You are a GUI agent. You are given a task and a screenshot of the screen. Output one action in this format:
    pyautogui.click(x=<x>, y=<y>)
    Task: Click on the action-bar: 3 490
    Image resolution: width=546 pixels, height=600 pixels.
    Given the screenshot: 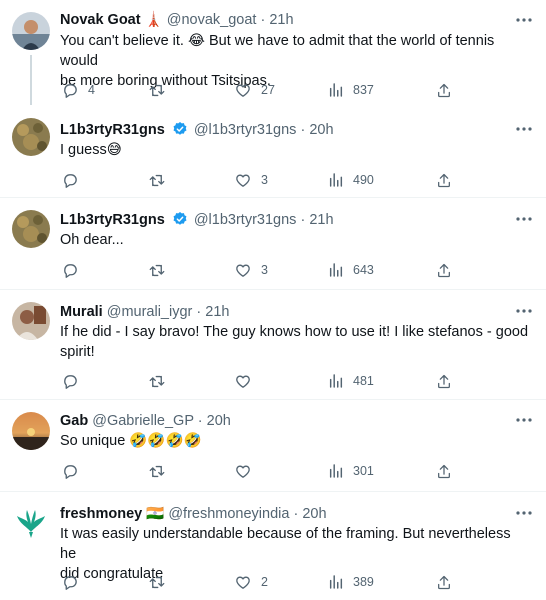 What is the action you would take?
    pyautogui.click(x=260, y=180)
    